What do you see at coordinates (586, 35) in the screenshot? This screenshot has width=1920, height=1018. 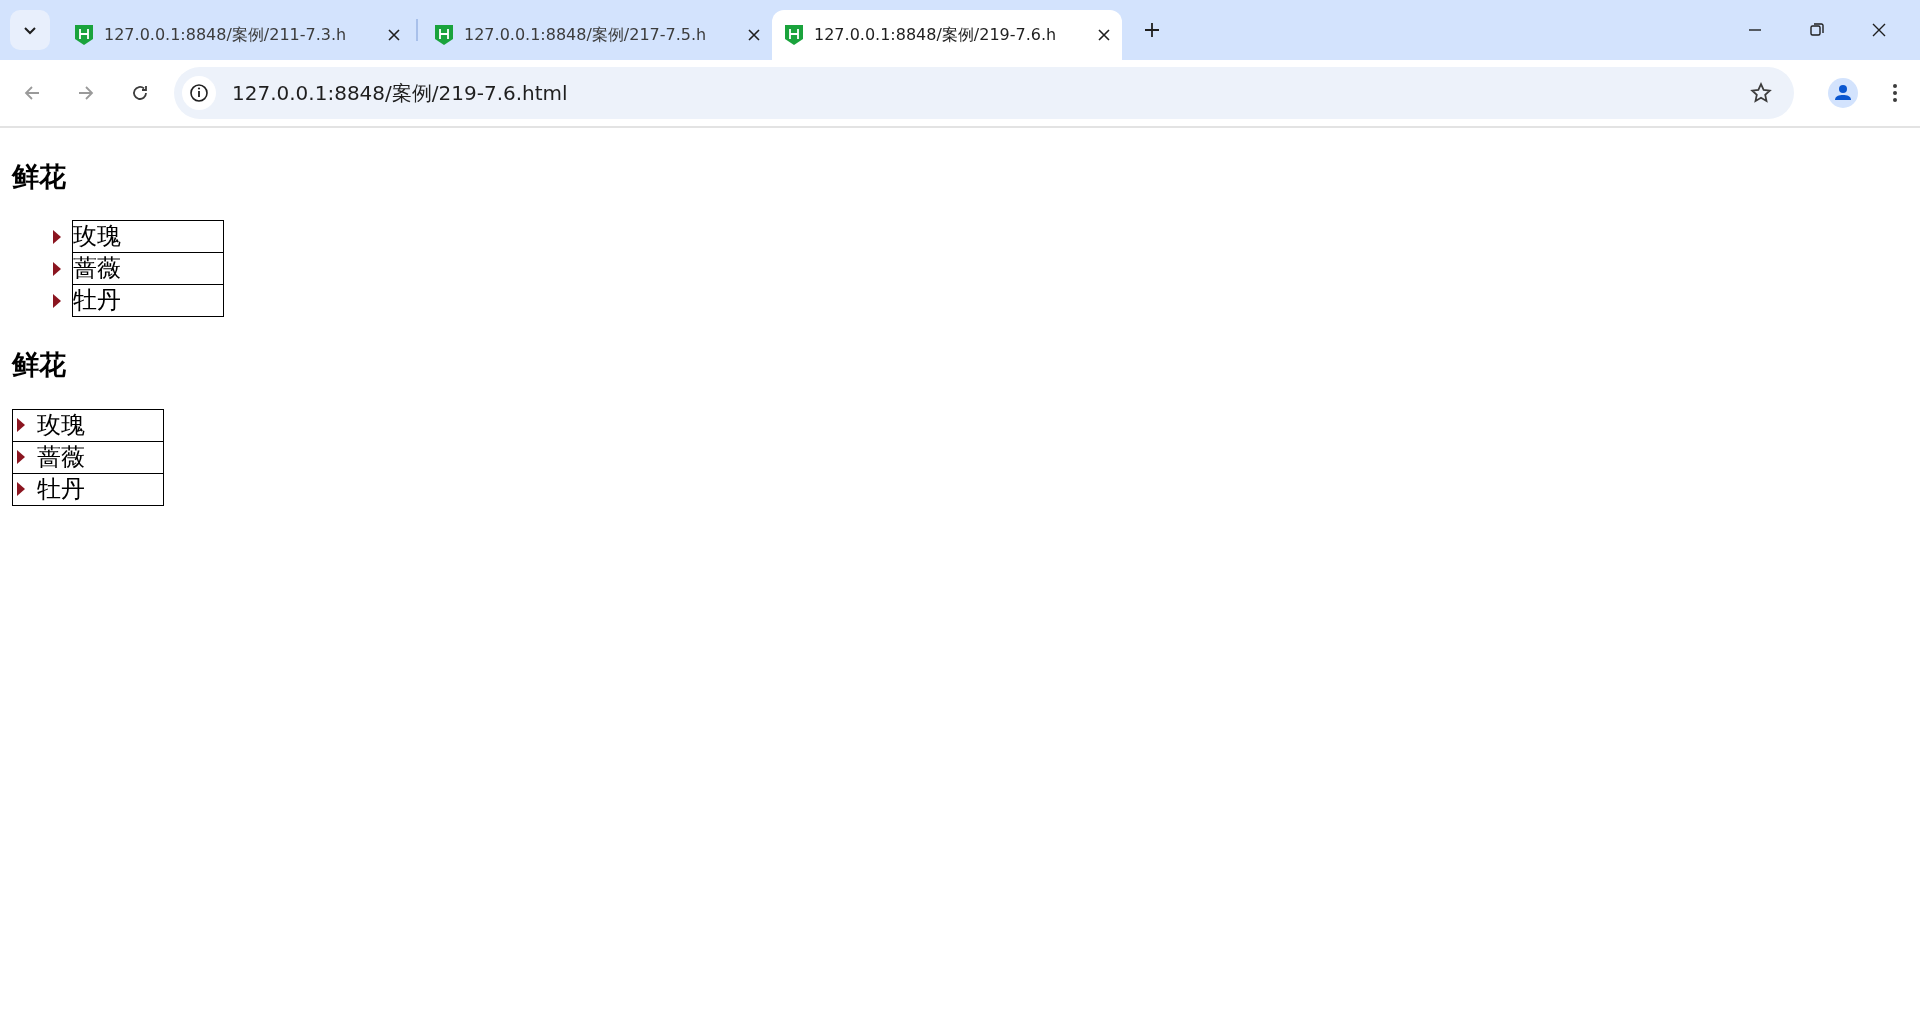 I see `tab-title: 127.0.0.1:8848/案例/217-7.5.h` at bounding box center [586, 35].